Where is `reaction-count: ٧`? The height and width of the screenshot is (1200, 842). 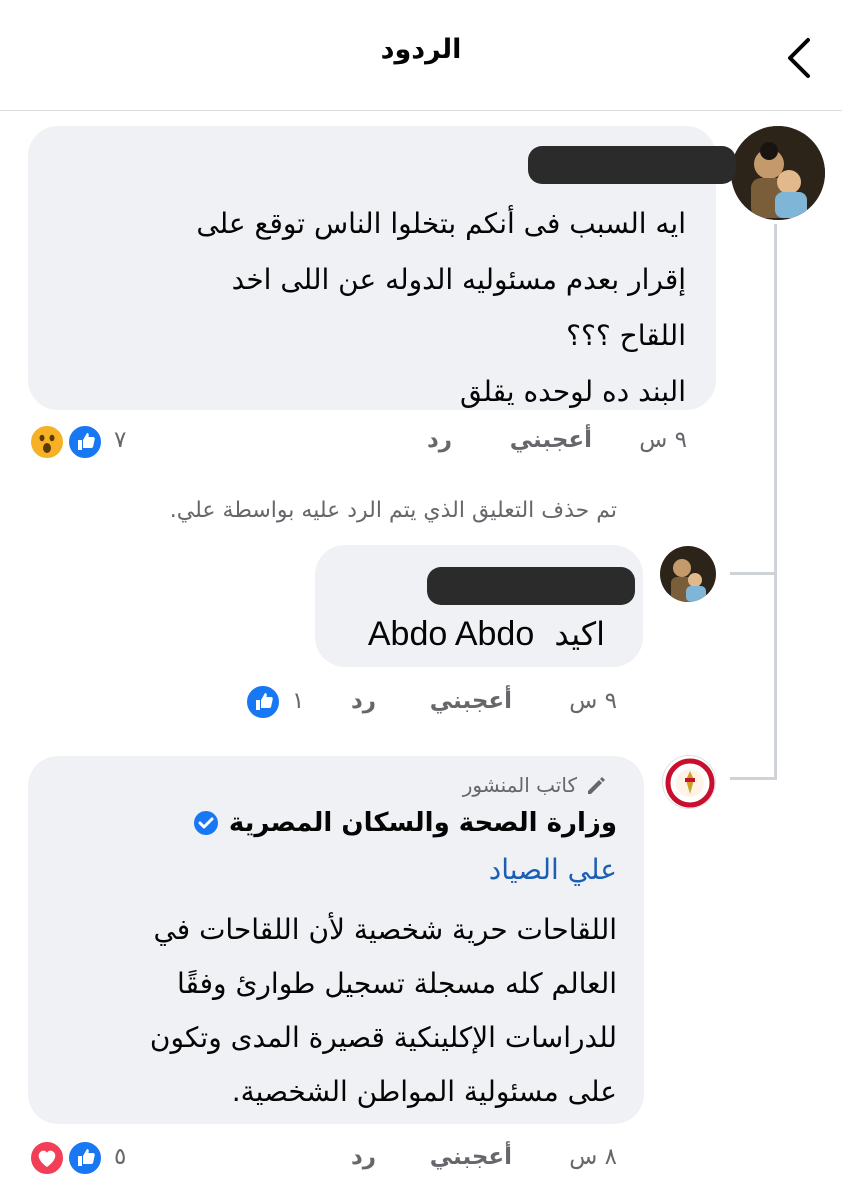
reaction-count: ٧ is located at coordinates (120, 440).